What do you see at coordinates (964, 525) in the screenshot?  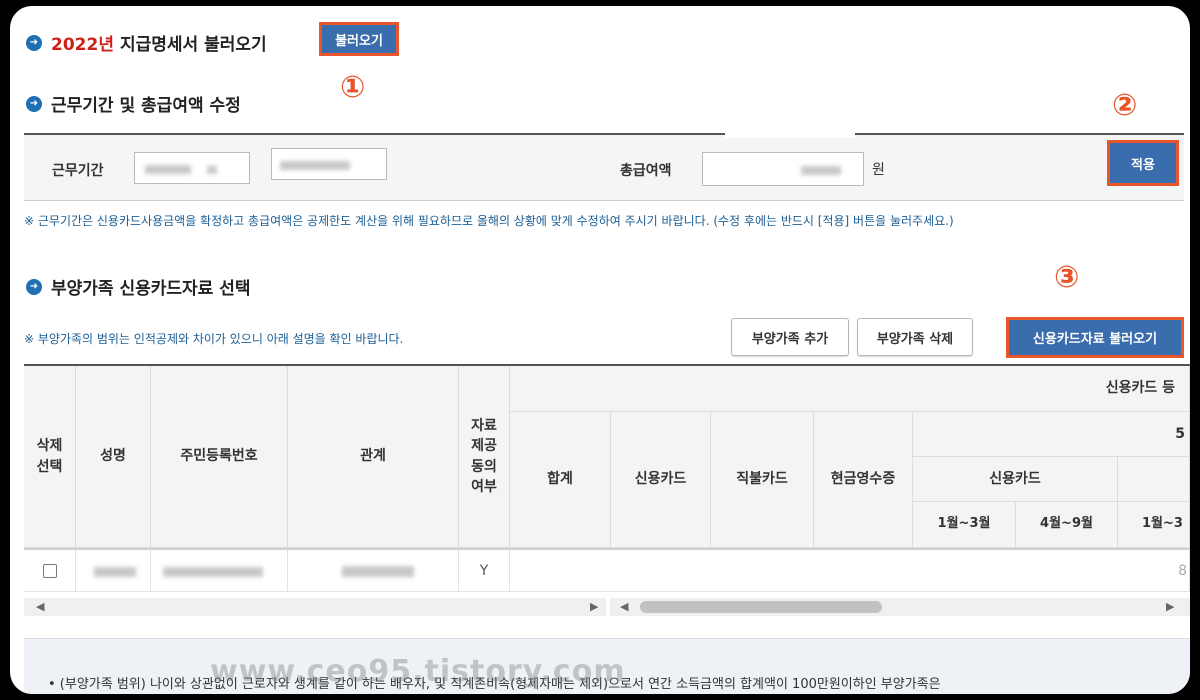 I see `col-jan-mar: 1월~3월` at bounding box center [964, 525].